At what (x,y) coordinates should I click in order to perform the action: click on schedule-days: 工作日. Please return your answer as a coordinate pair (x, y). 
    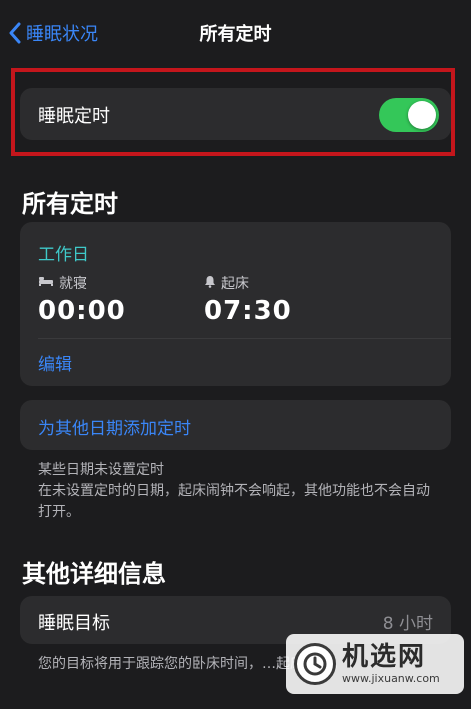
    Looking at the image, I should click on (63, 255).